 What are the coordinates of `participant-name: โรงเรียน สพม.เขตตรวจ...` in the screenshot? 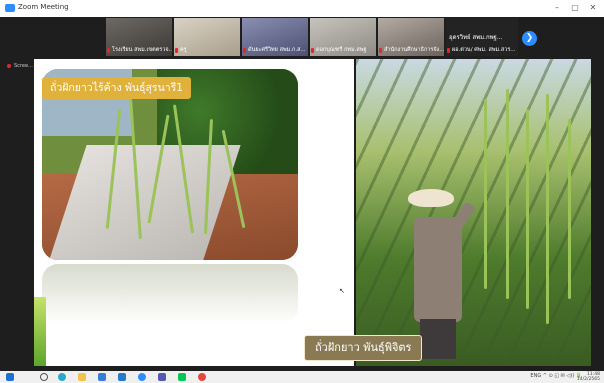 It's located at (142, 50).